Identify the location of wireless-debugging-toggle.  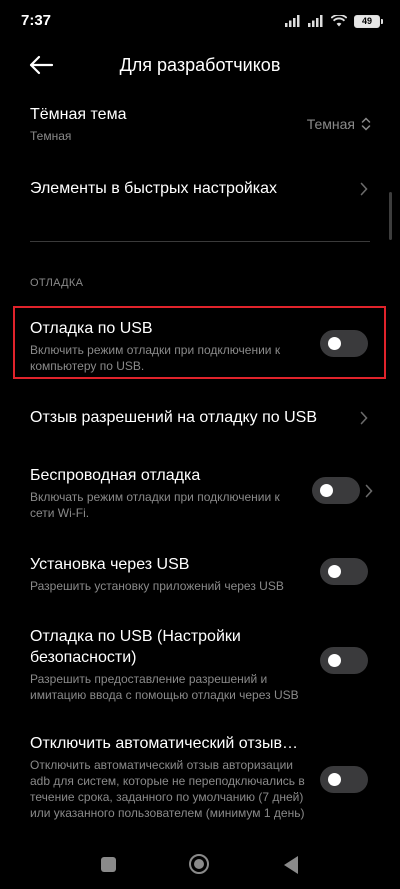
(336, 490).